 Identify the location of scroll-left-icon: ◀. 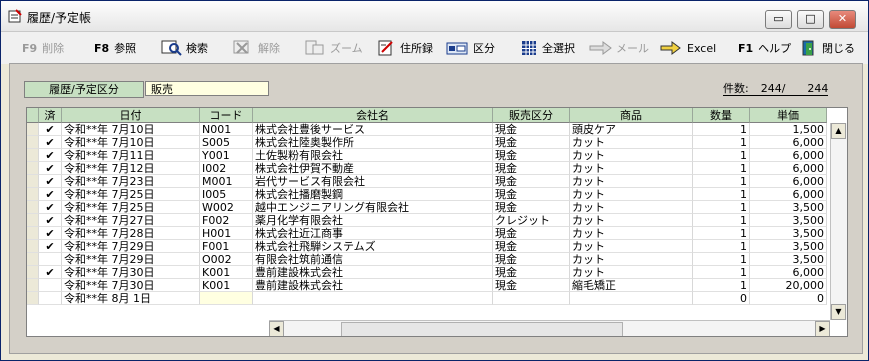
(276, 328).